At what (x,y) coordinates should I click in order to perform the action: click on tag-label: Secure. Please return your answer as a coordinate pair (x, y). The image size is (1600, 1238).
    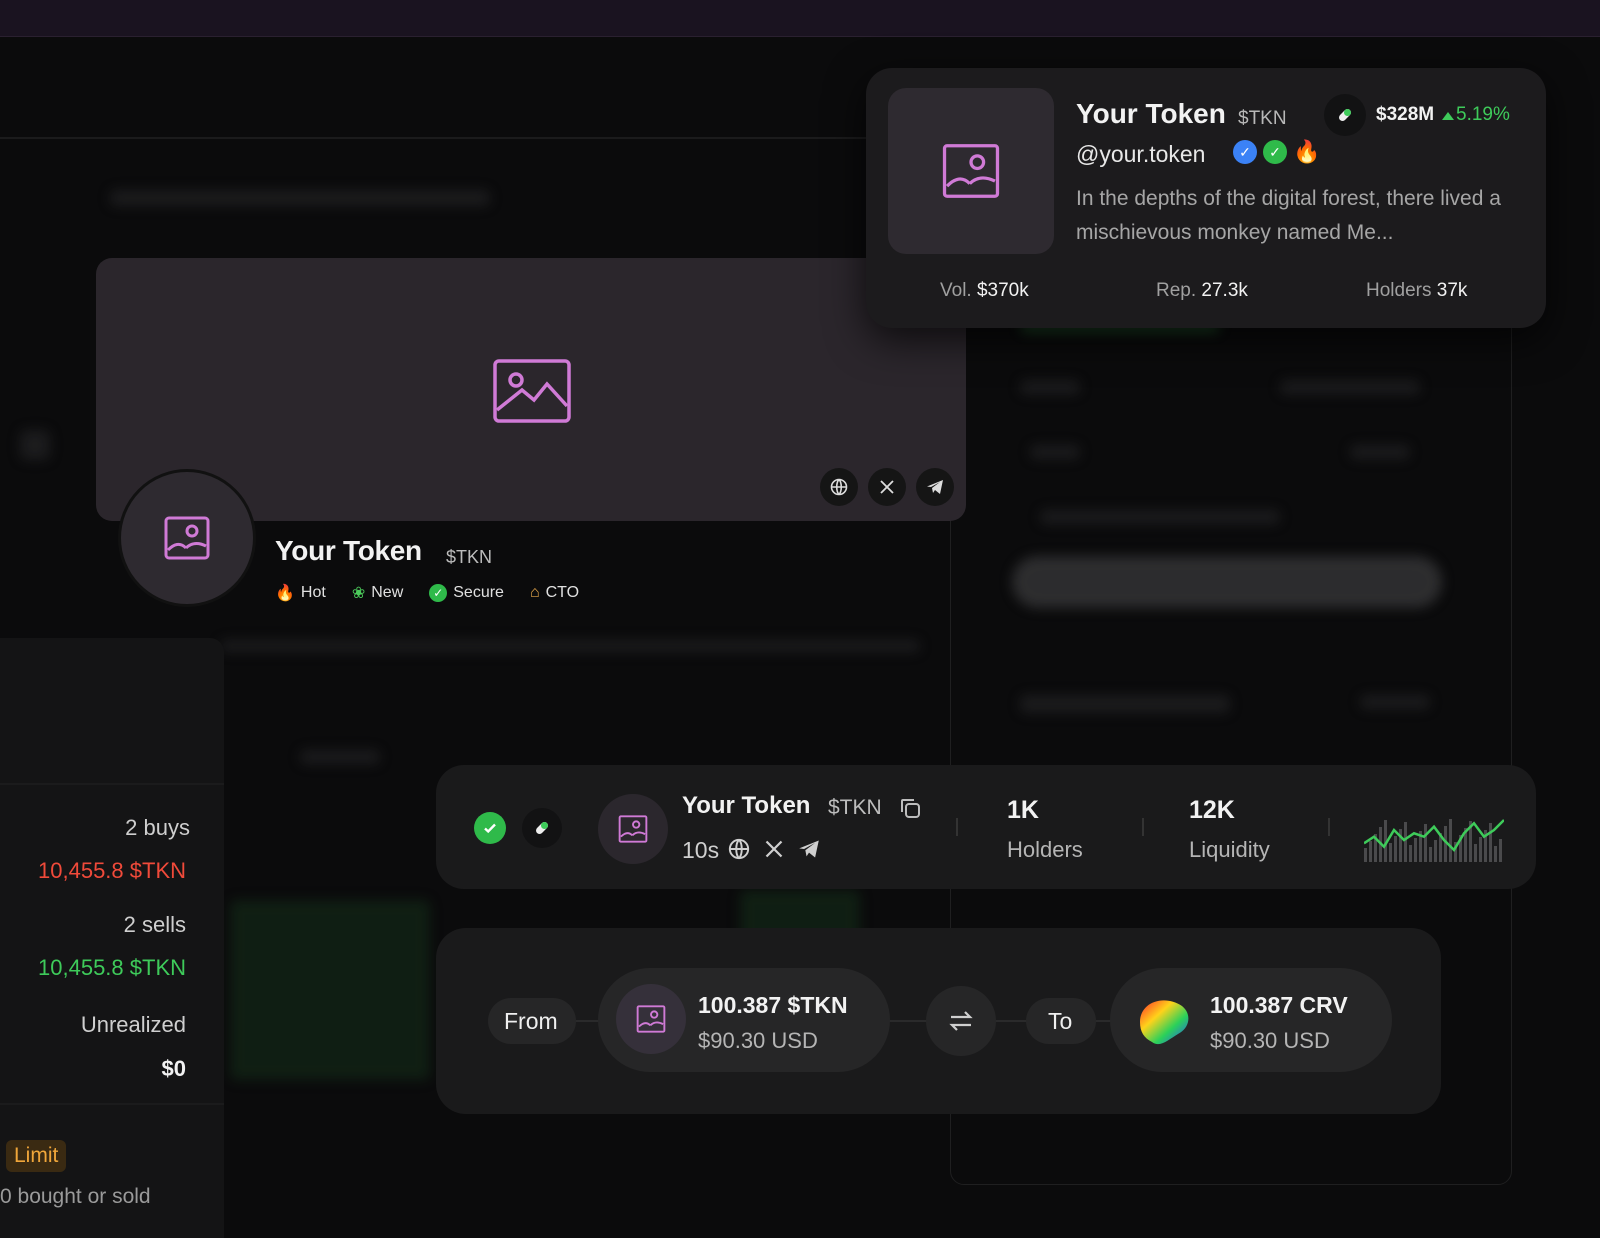
    Looking at the image, I should click on (478, 592).